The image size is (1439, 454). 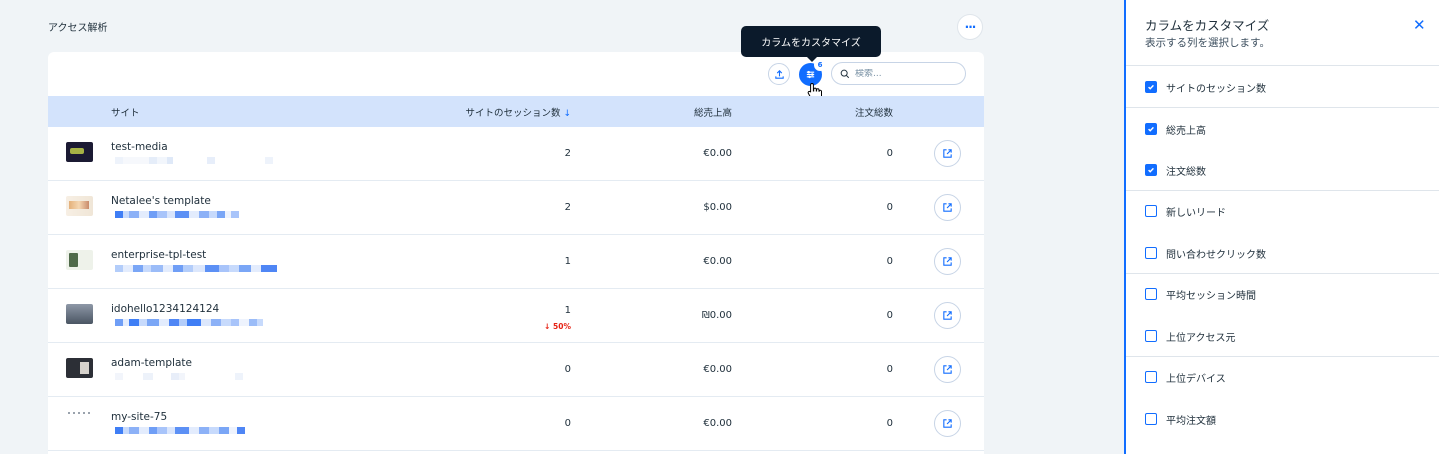 I want to click on column-header-sessions: サイトのセッション数 ↓, so click(x=518, y=112).